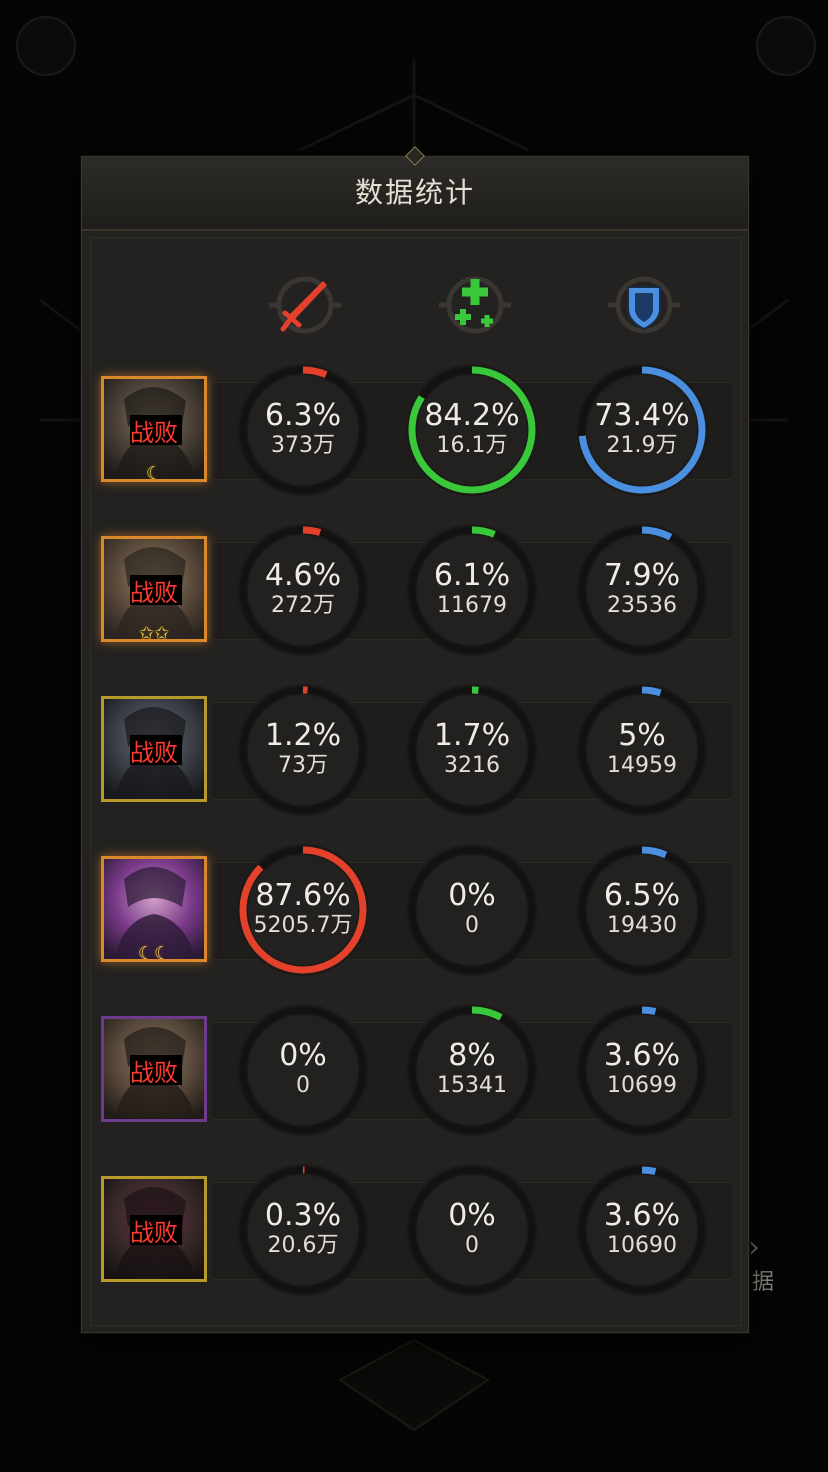  What do you see at coordinates (754, 1247) in the screenshot?
I see `chevron-right-icon: ›` at bounding box center [754, 1247].